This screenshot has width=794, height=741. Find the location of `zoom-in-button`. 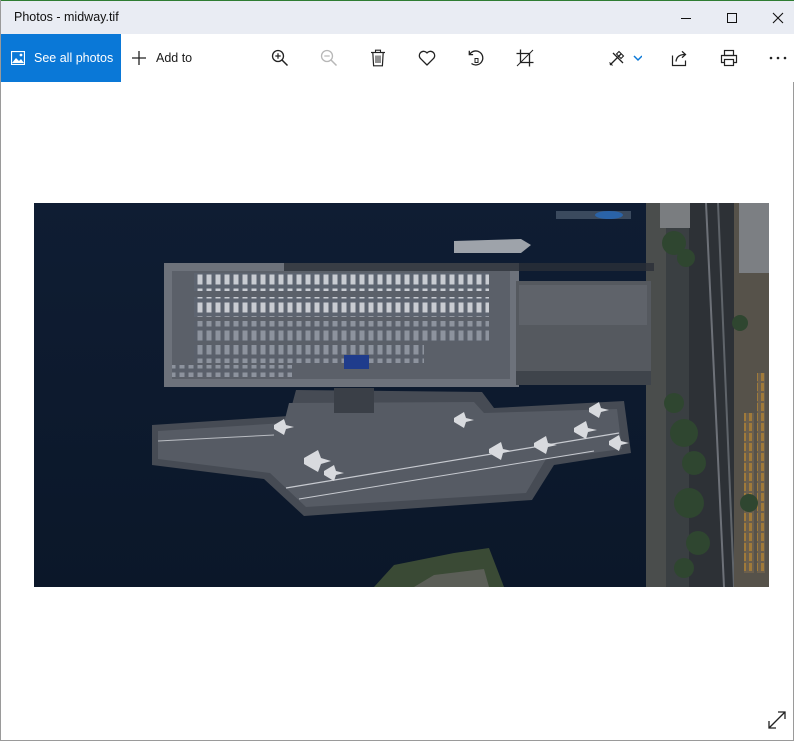

zoom-in-button is located at coordinates (280, 58).